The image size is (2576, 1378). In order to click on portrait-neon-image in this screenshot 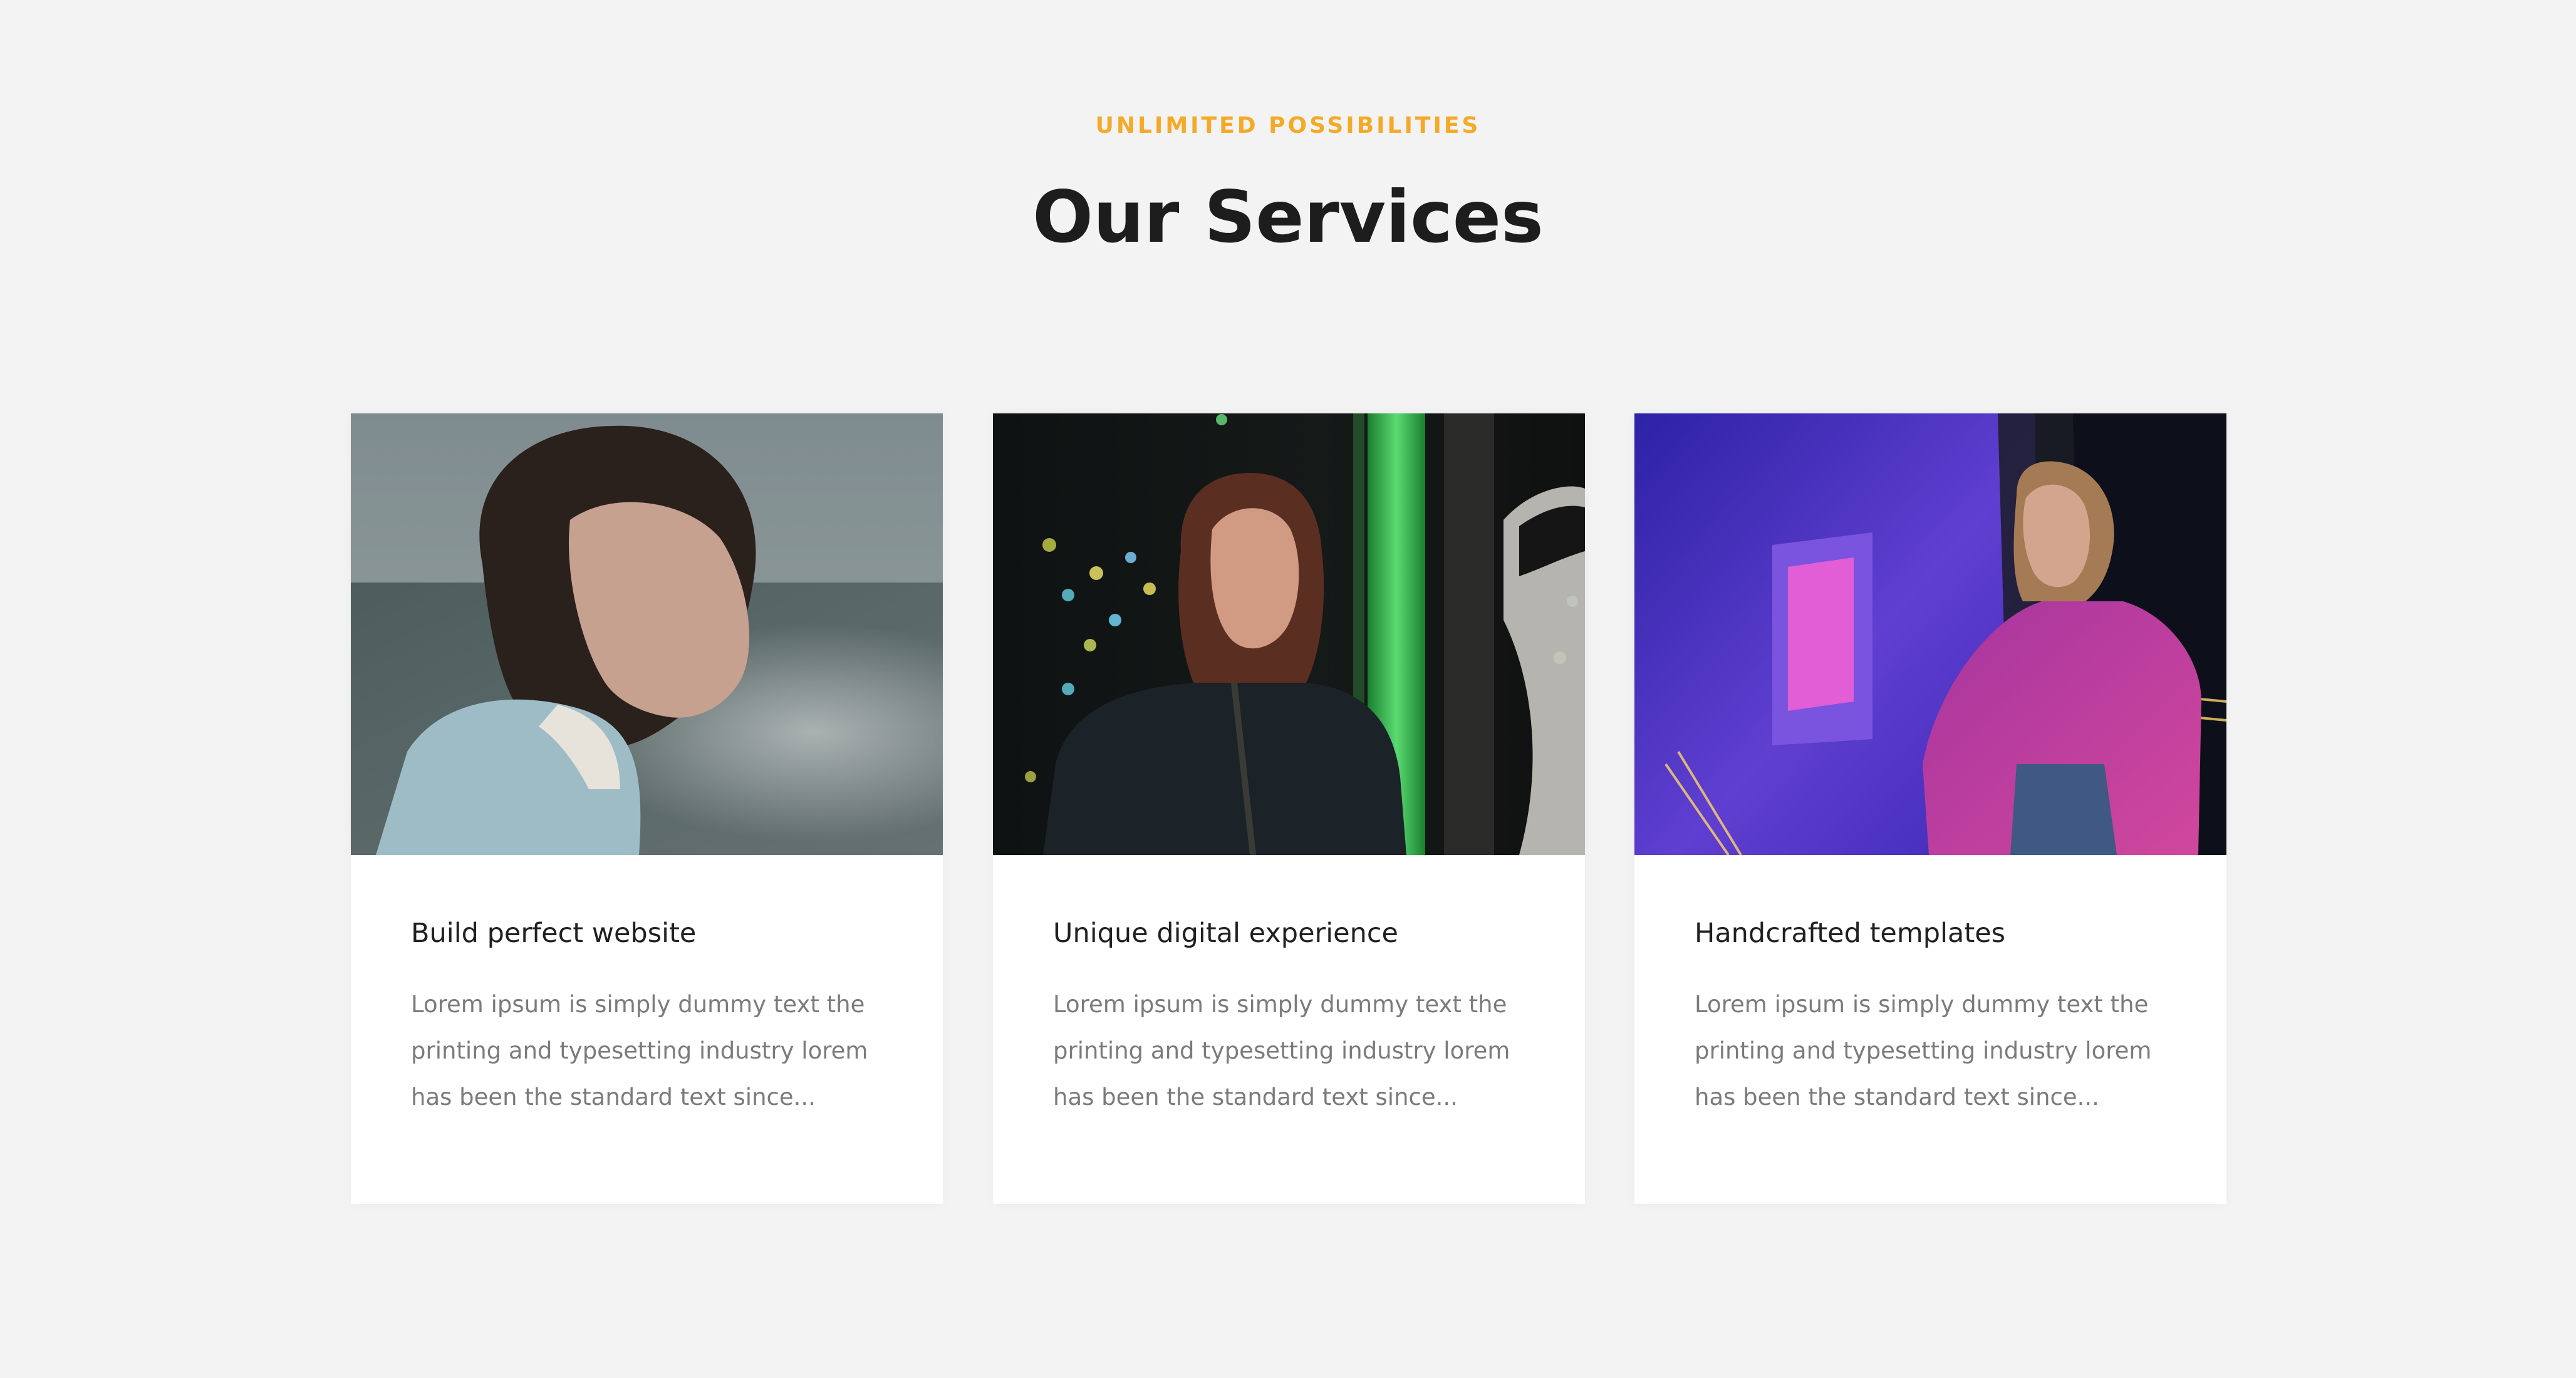, I will do `click(1289, 634)`.